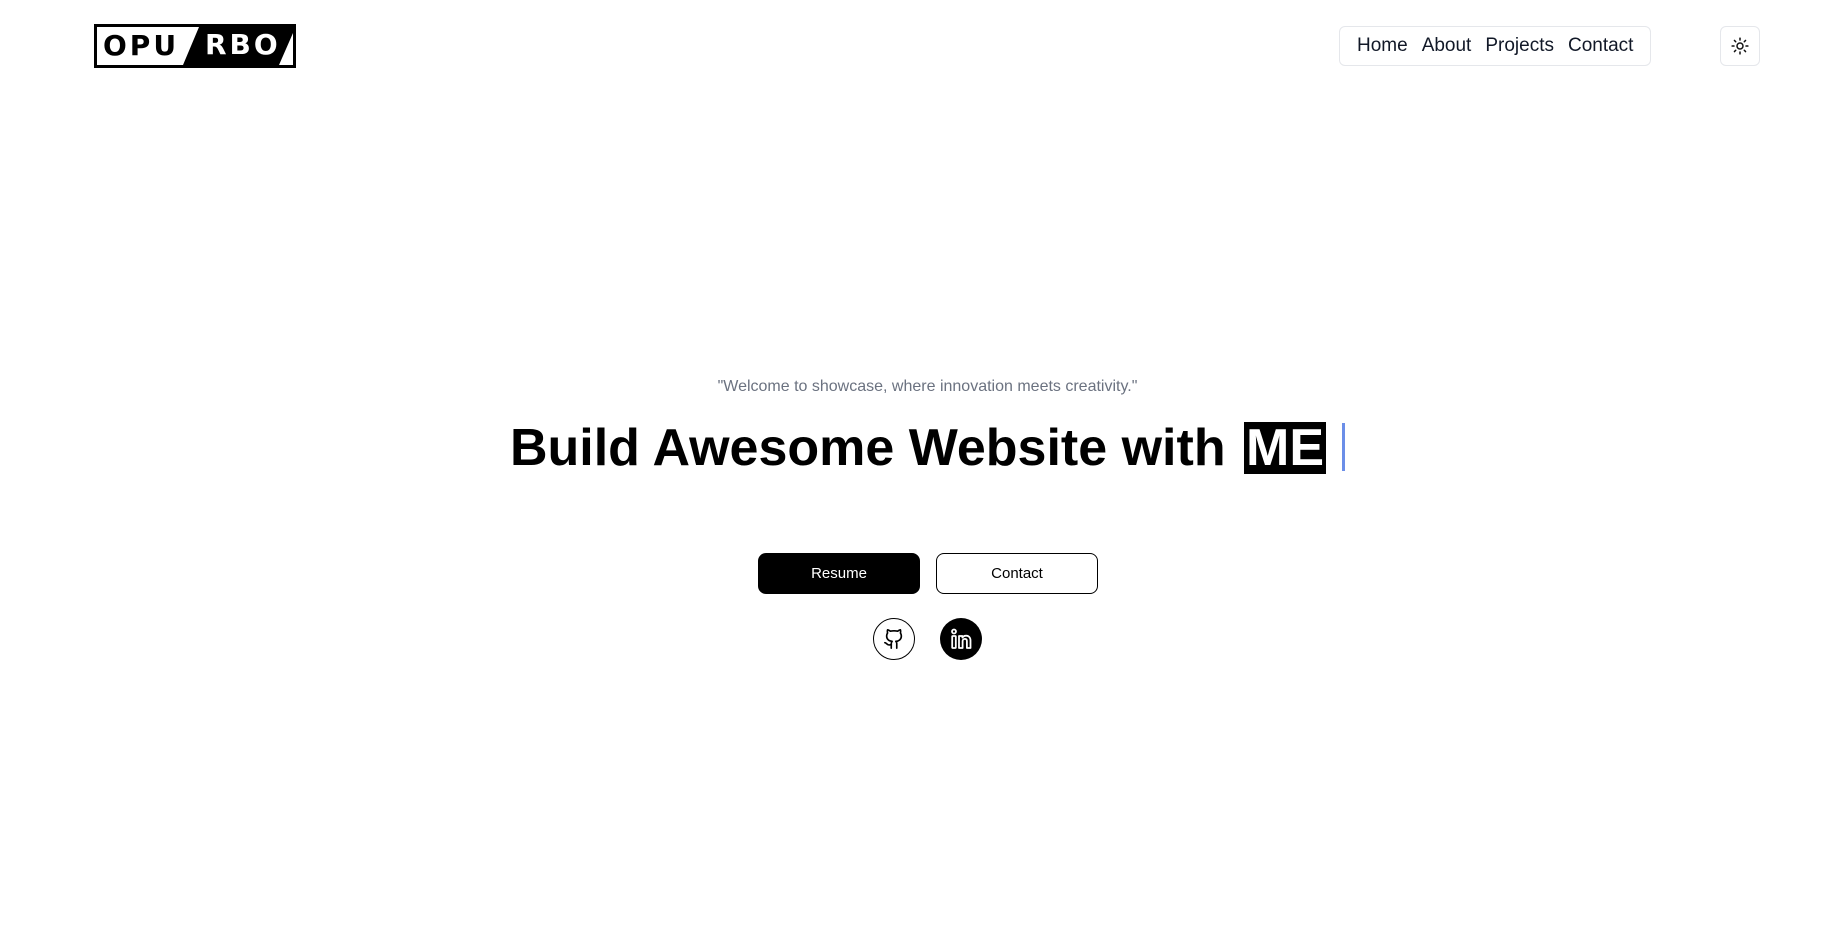 The width and height of the screenshot is (1827, 925). What do you see at coordinates (1519, 46) in the screenshot?
I see `nav-projects: Projects` at bounding box center [1519, 46].